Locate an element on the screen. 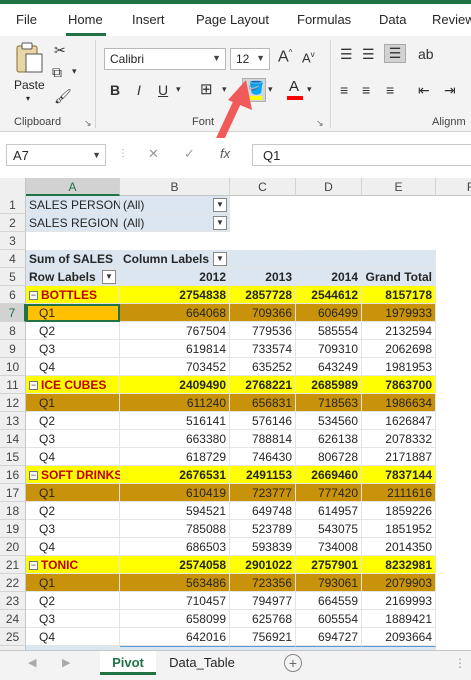 The image size is (471, 680). row-header: 8 is located at coordinates (13, 331).